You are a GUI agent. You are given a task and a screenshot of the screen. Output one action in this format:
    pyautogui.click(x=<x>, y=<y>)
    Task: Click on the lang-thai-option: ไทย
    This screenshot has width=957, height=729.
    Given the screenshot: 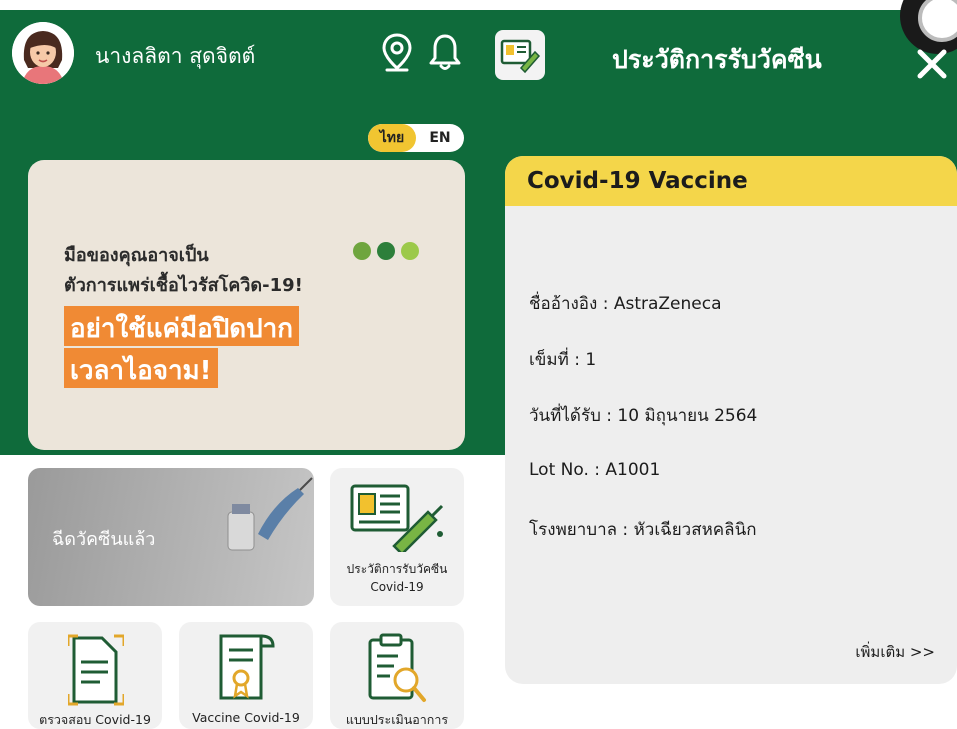 What is the action you would take?
    pyautogui.click(x=392, y=138)
    